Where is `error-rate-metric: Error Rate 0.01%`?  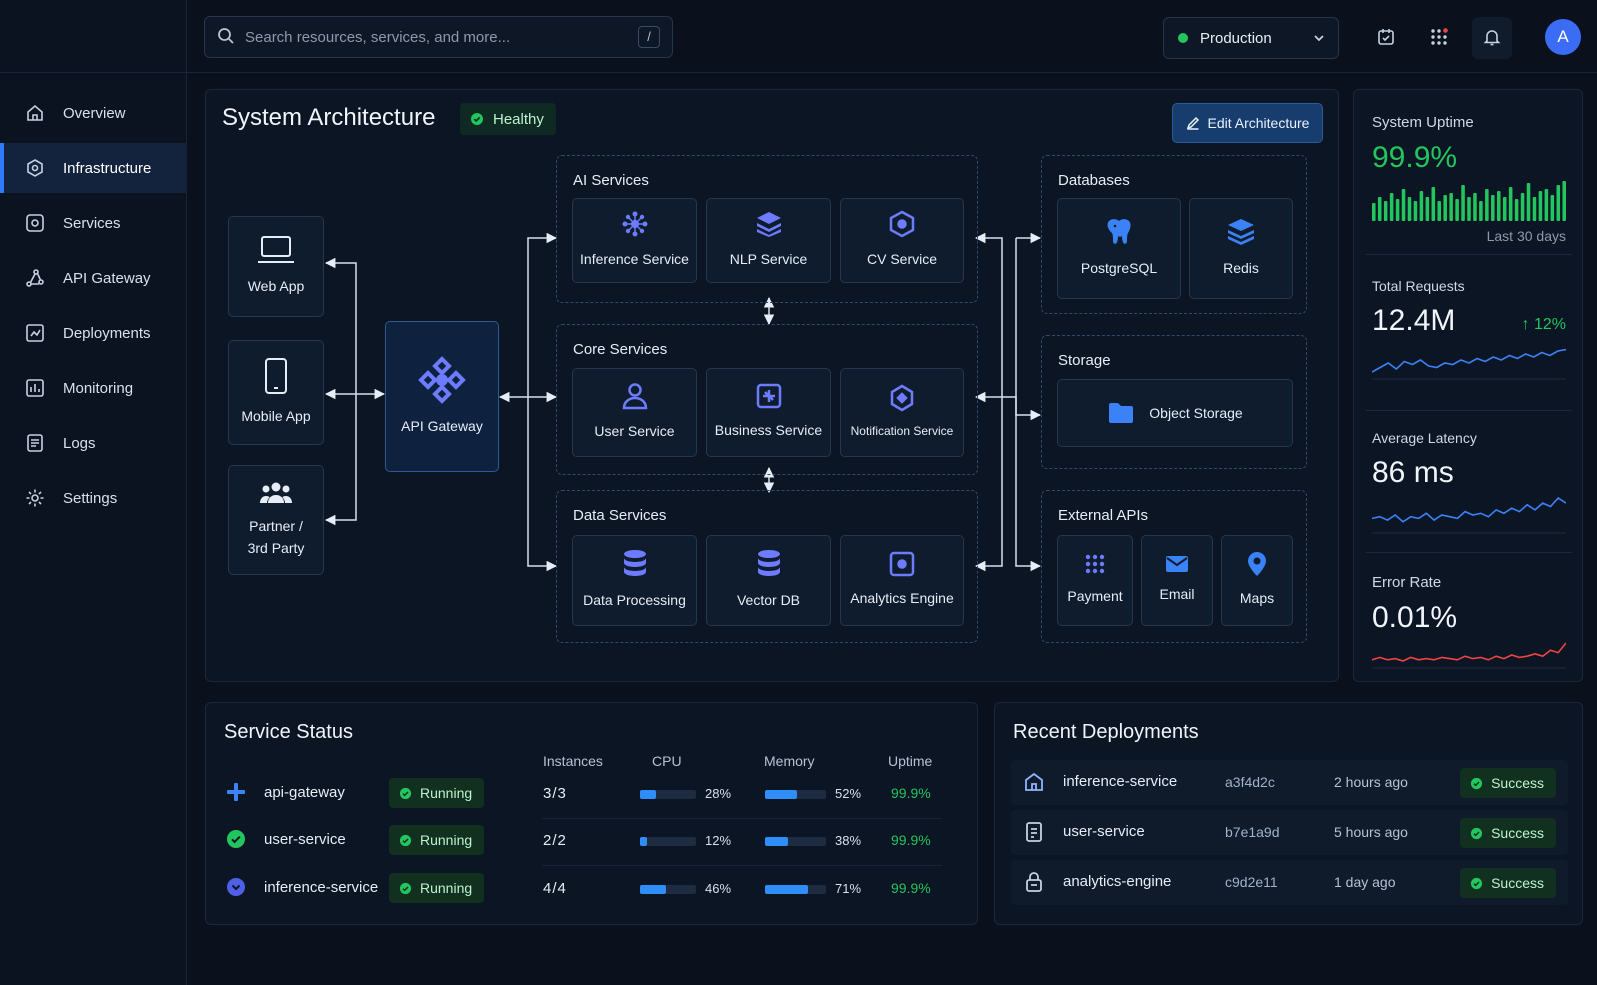
error-rate-metric: Error Rate 0.01% is located at coordinates (1469, 623).